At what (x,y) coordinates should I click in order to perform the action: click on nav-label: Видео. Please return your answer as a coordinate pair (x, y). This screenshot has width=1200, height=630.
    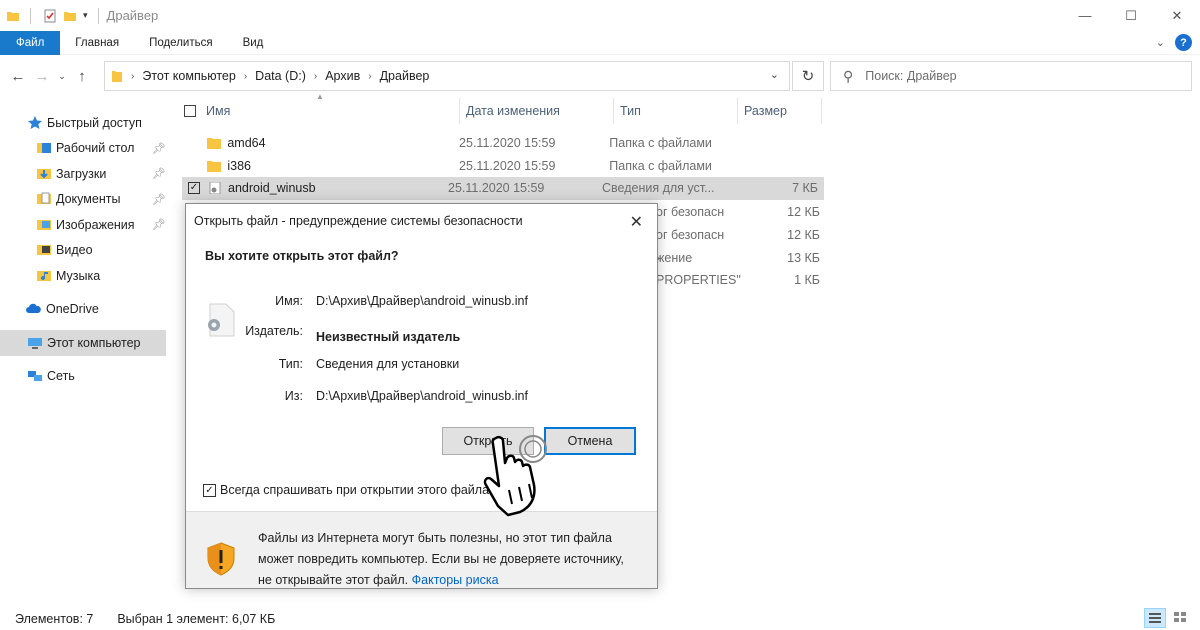
    Looking at the image, I should click on (74, 250).